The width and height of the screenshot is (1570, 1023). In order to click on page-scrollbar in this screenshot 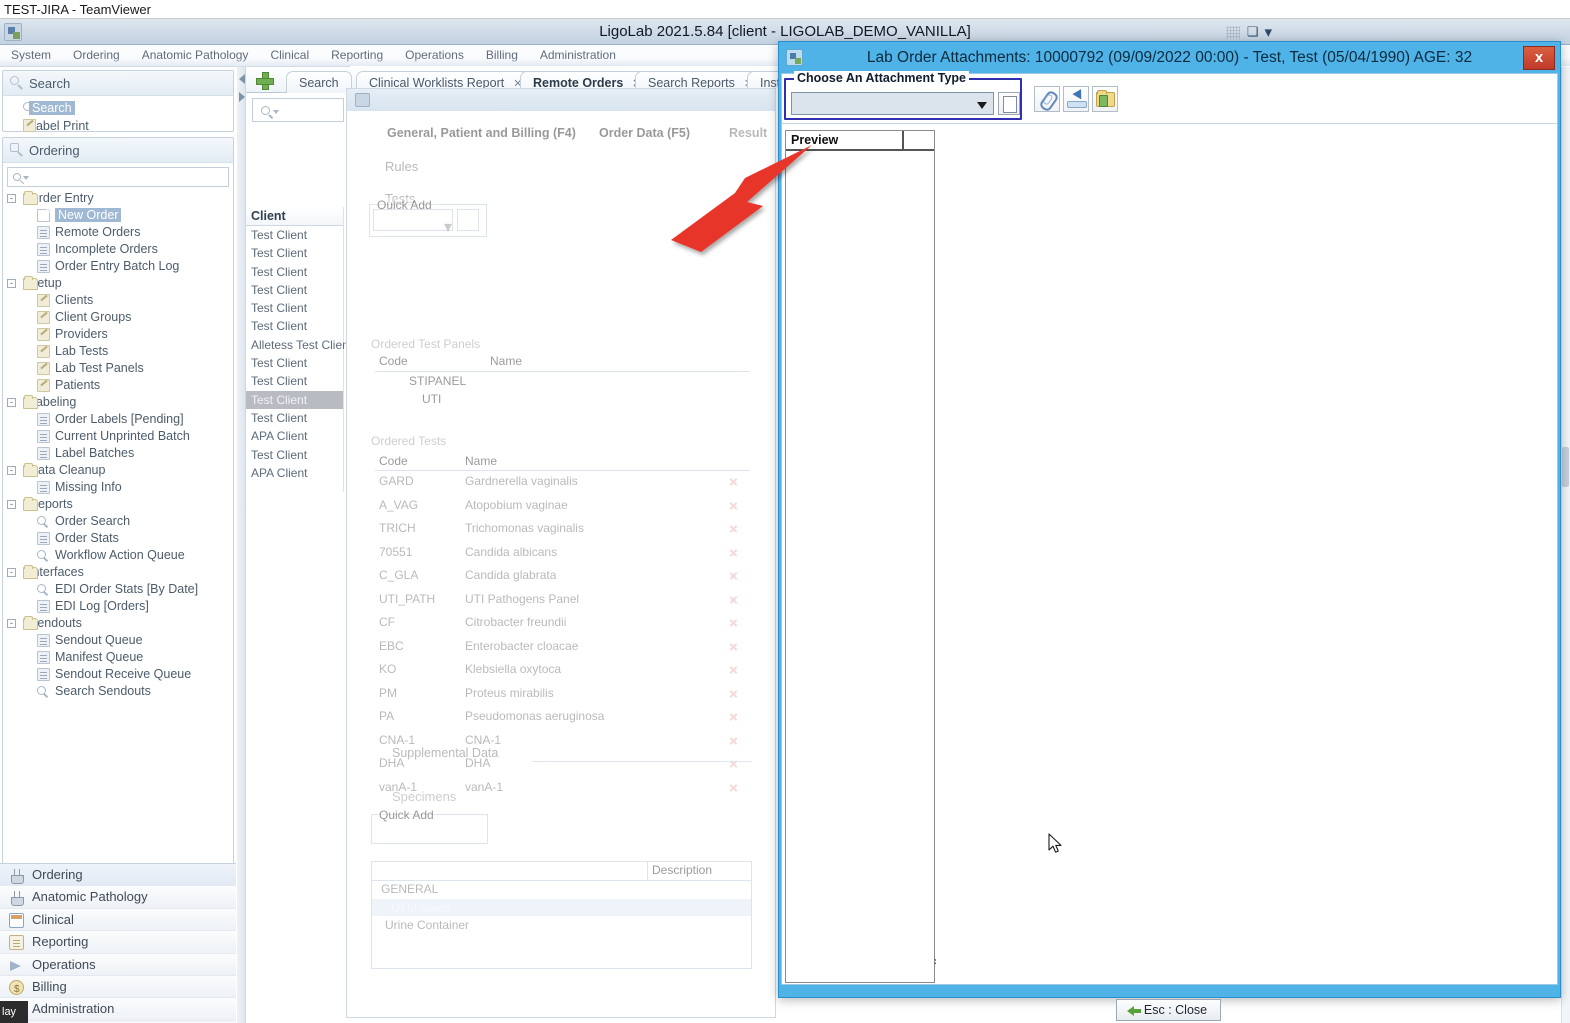, I will do `click(1565, 545)`.